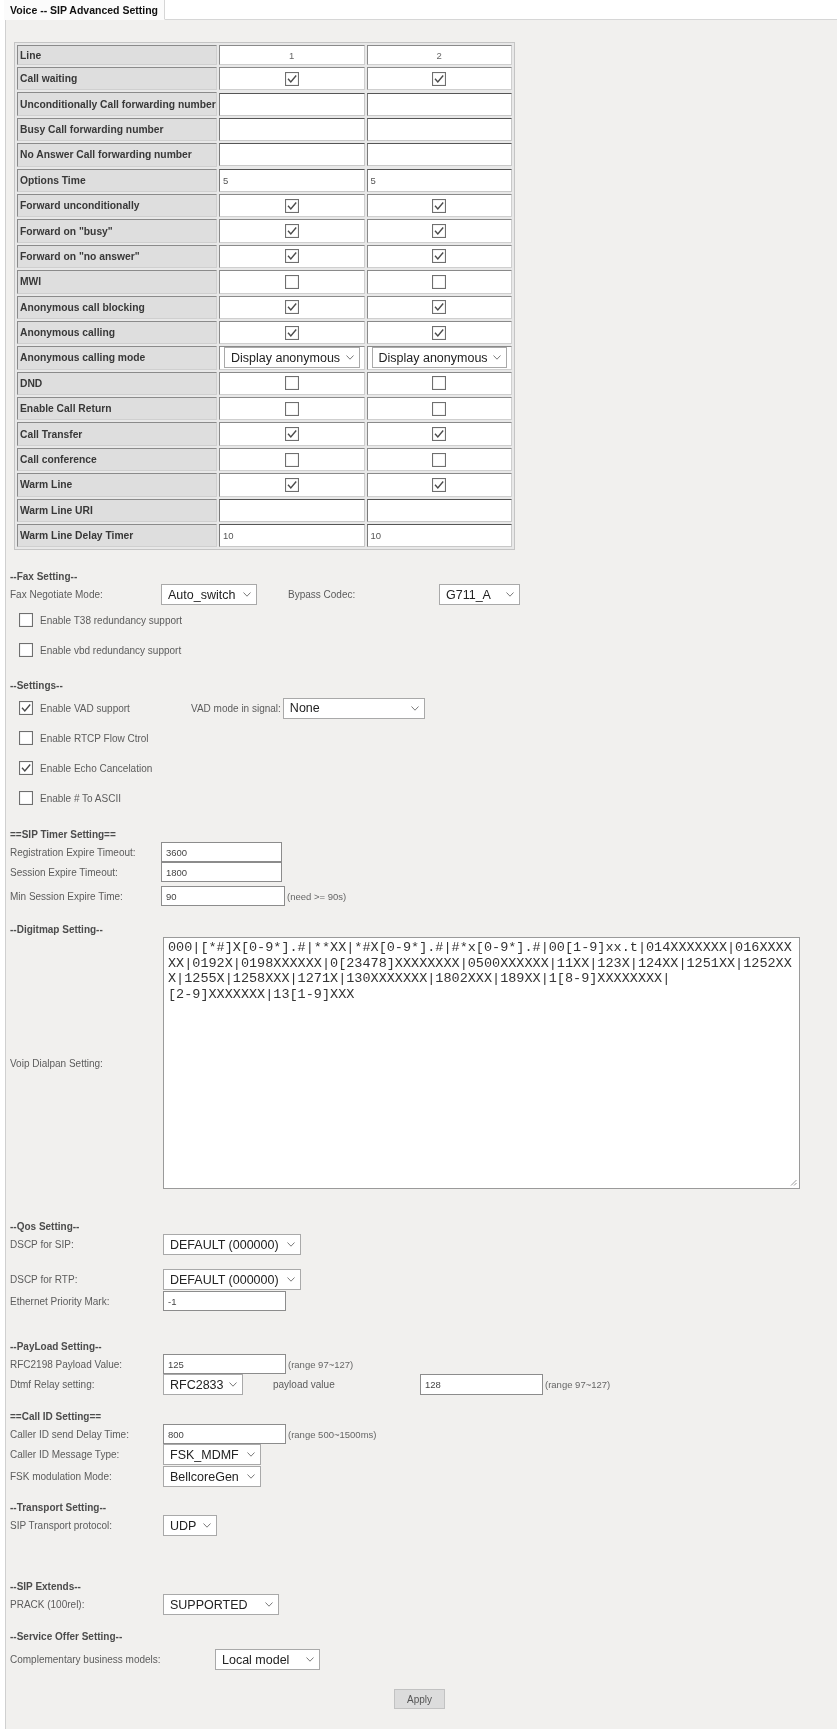  Describe the element at coordinates (45, 1587) in the screenshot. I see `section-title: --SIP Extends--` at that location.